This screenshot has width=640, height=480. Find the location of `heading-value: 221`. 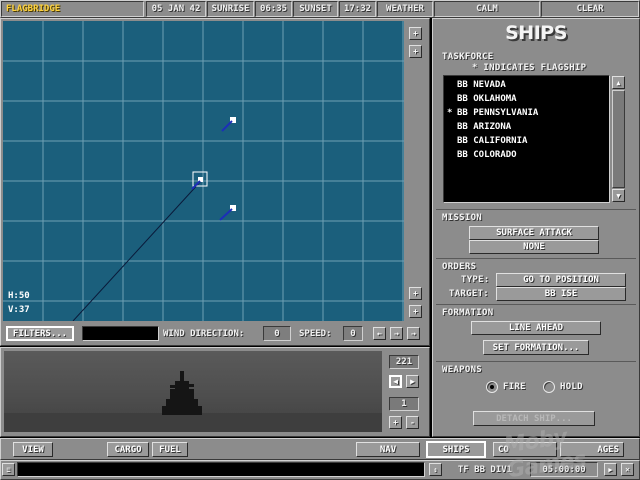

heading-value: 221 is located at coordinates (404, 362).